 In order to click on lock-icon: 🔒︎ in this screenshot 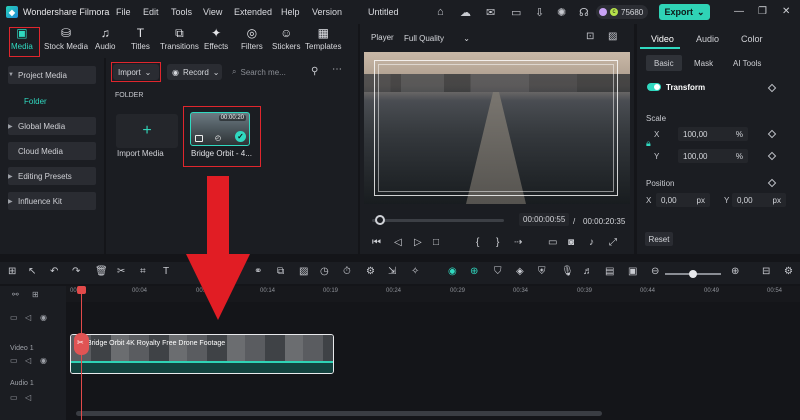, I will do `click(648, 143)`.